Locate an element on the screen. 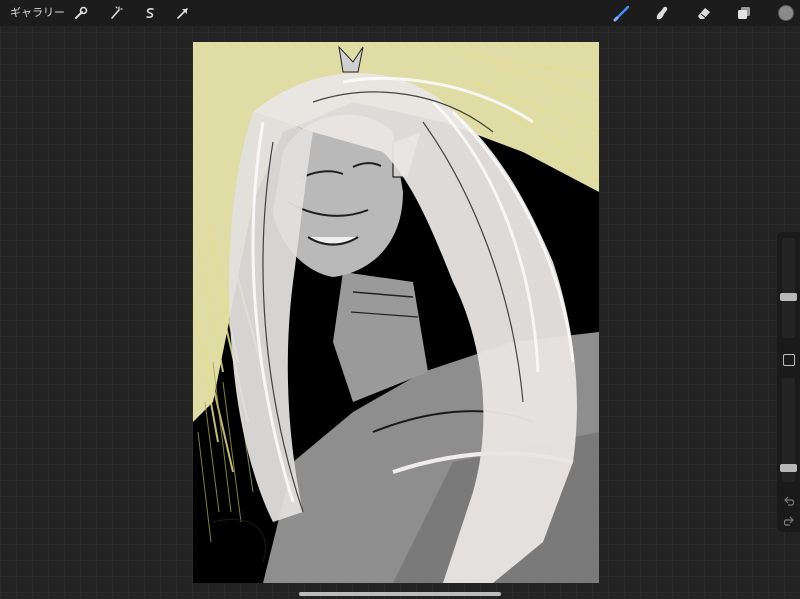  opacity-slider is located at coordinates (788, 430).